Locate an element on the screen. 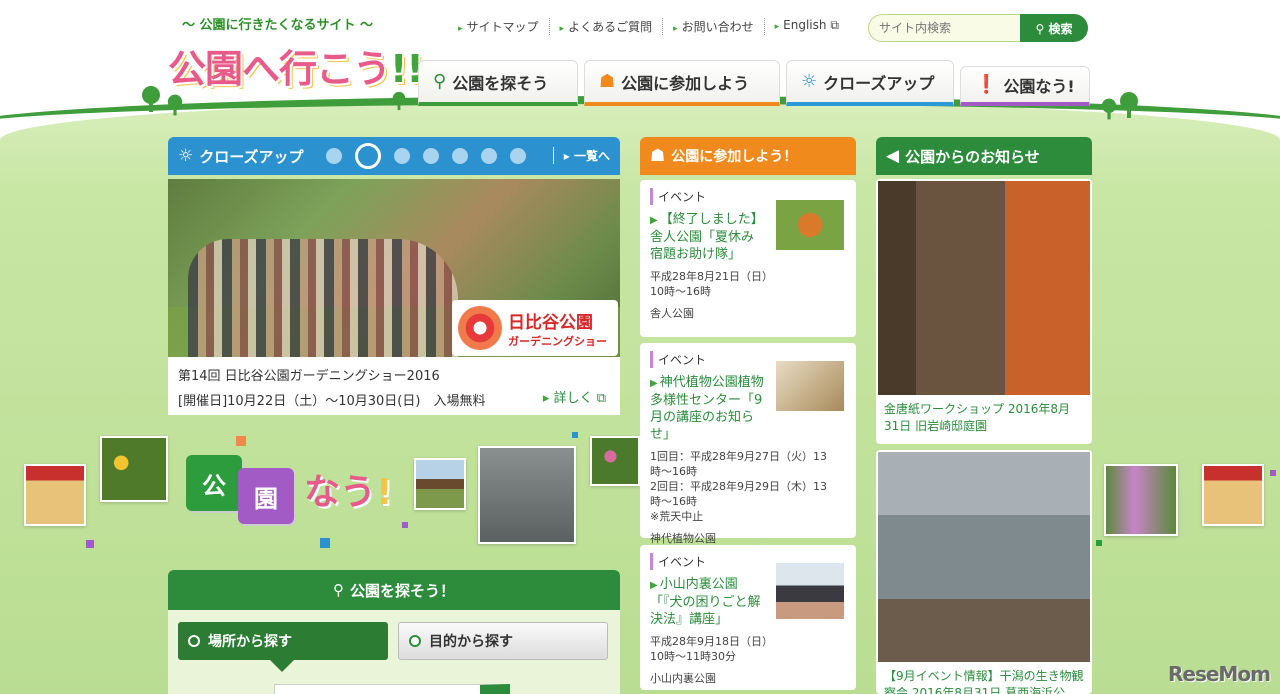 The width and height of the screenshot is (1280, 694). sitemap-link: ▸ サイトマップ is located at coordinates (499, 26).